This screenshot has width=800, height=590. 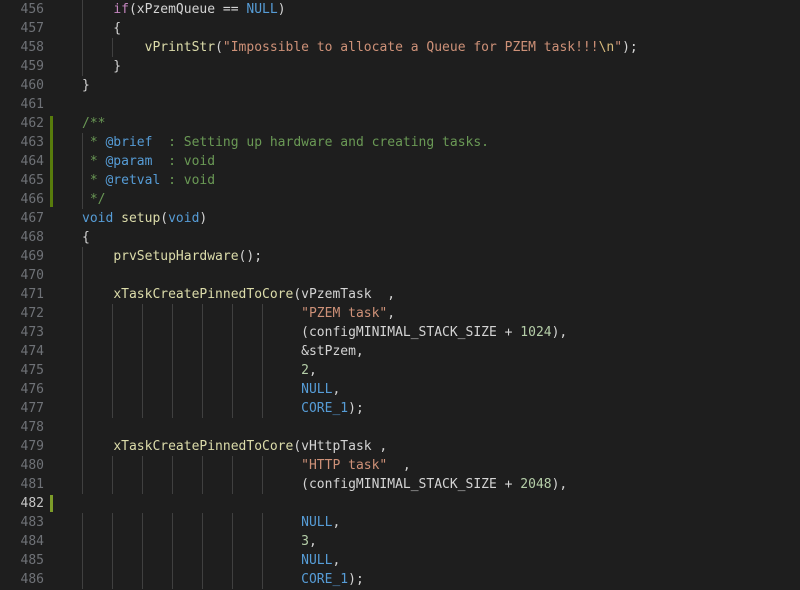 I want to click on code-line: * @retval : void, so click(x=428, y=180).